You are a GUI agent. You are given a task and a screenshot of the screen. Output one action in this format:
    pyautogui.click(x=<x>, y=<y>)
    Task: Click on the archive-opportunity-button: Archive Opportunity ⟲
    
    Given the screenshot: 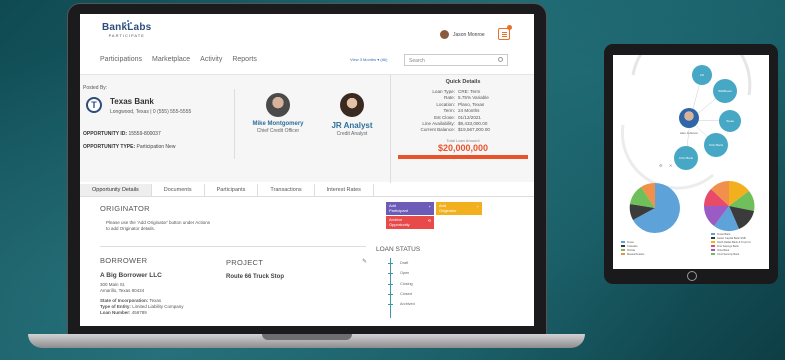 What is the action you would take?
    pyautogui.click(x=410, y=222)
    